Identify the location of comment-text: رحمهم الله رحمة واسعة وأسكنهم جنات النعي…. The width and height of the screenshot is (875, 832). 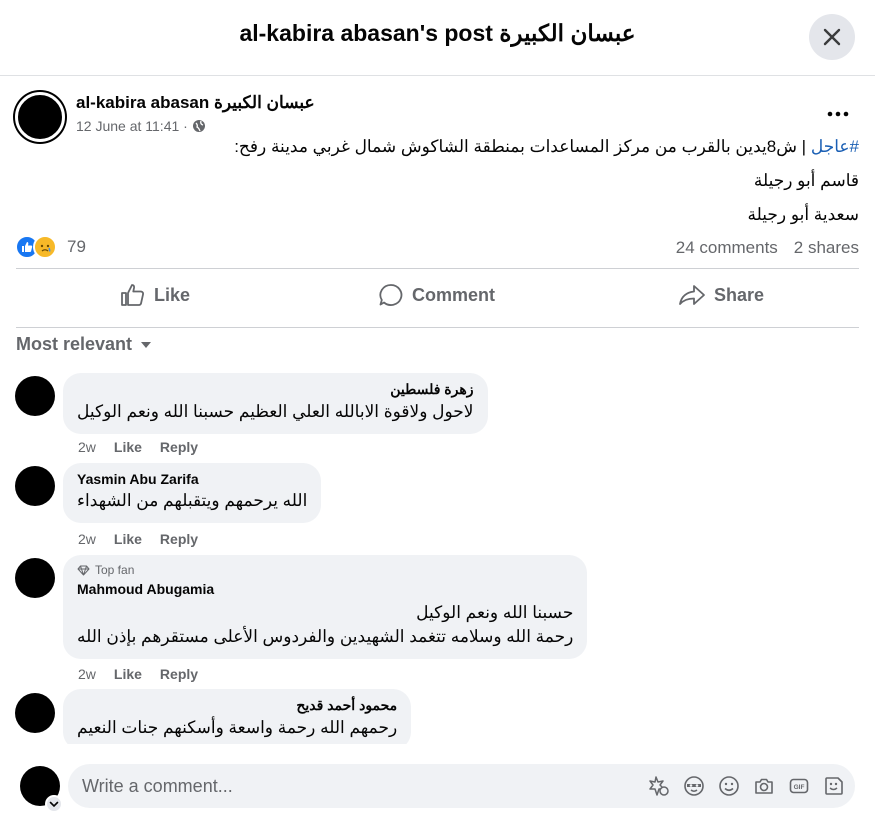
(237, 727).